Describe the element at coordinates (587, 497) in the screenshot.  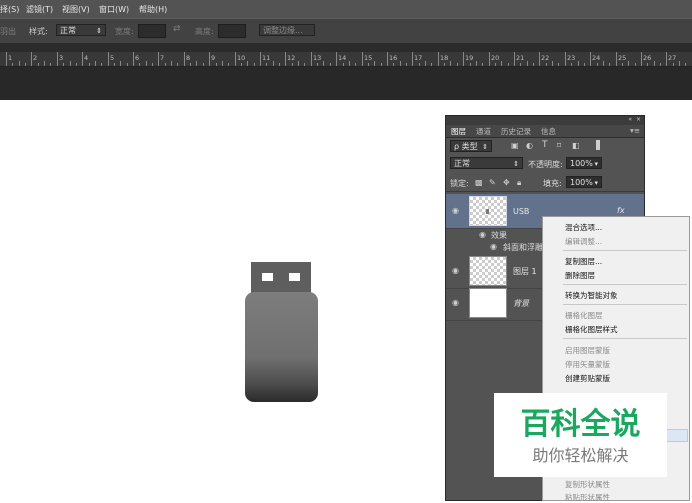
I see `menu-item-paste-shape-attributes: 粘贴形状属性` at that location.